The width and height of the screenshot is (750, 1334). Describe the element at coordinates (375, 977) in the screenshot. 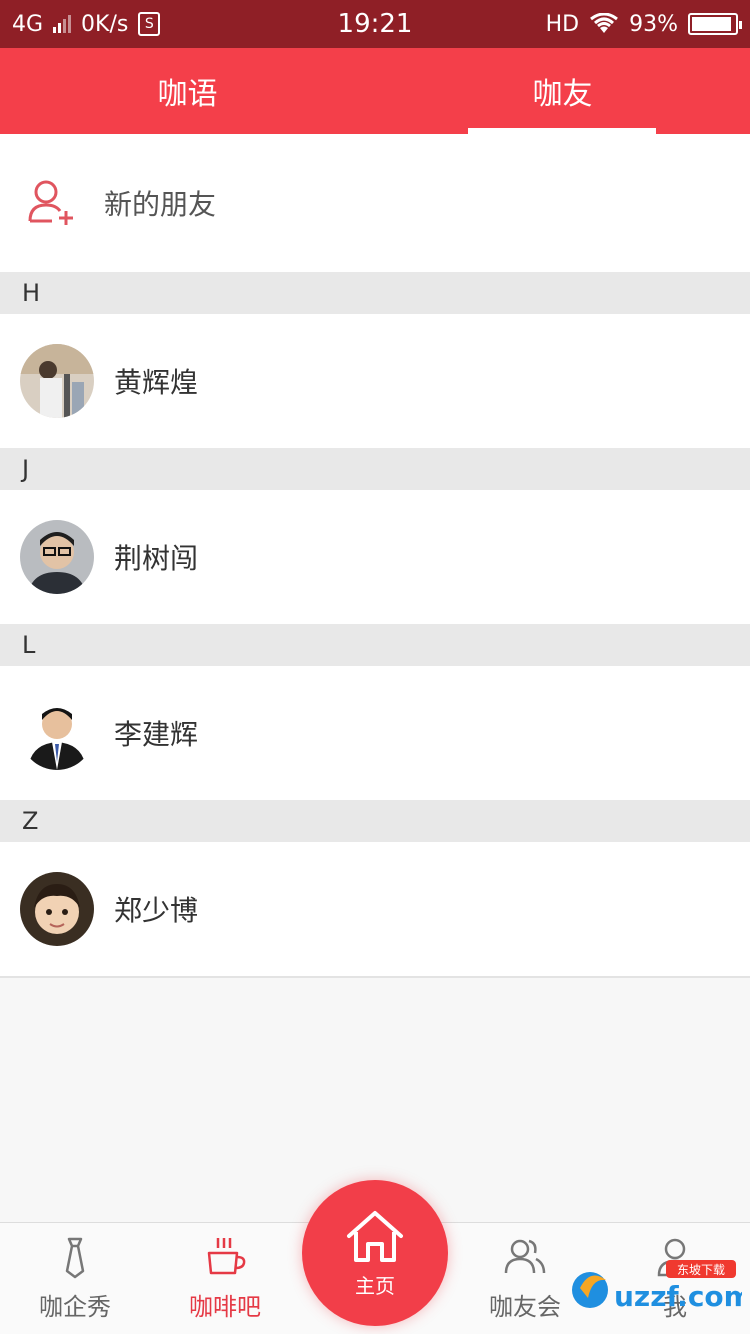

I see `list-end-divider` at that location.